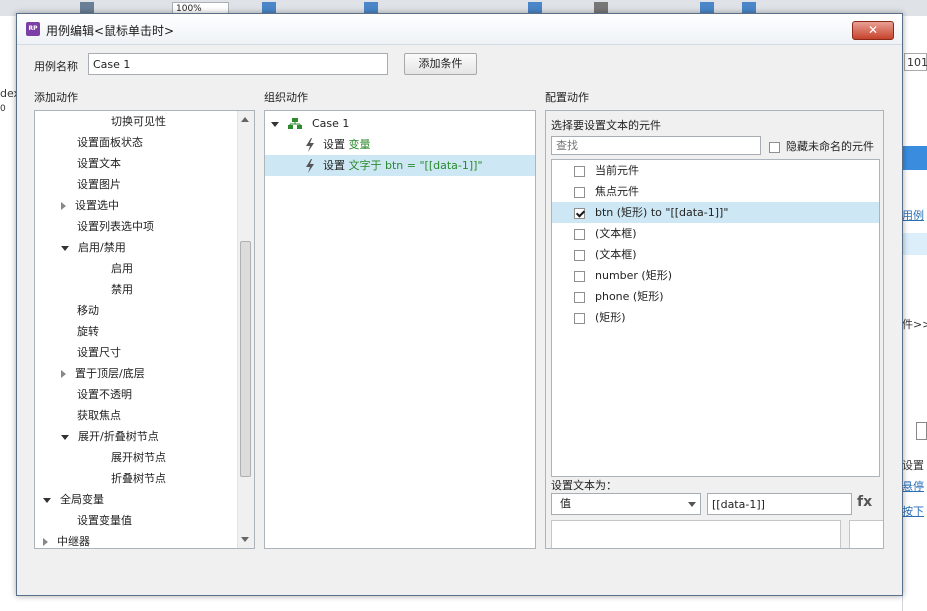 The width and height of the screenshot is (927, 611). What do you see at coordinates (78, 163) in the screenshot?
I see `add-action-item: 设置文本` at bounding box center [78, 163].